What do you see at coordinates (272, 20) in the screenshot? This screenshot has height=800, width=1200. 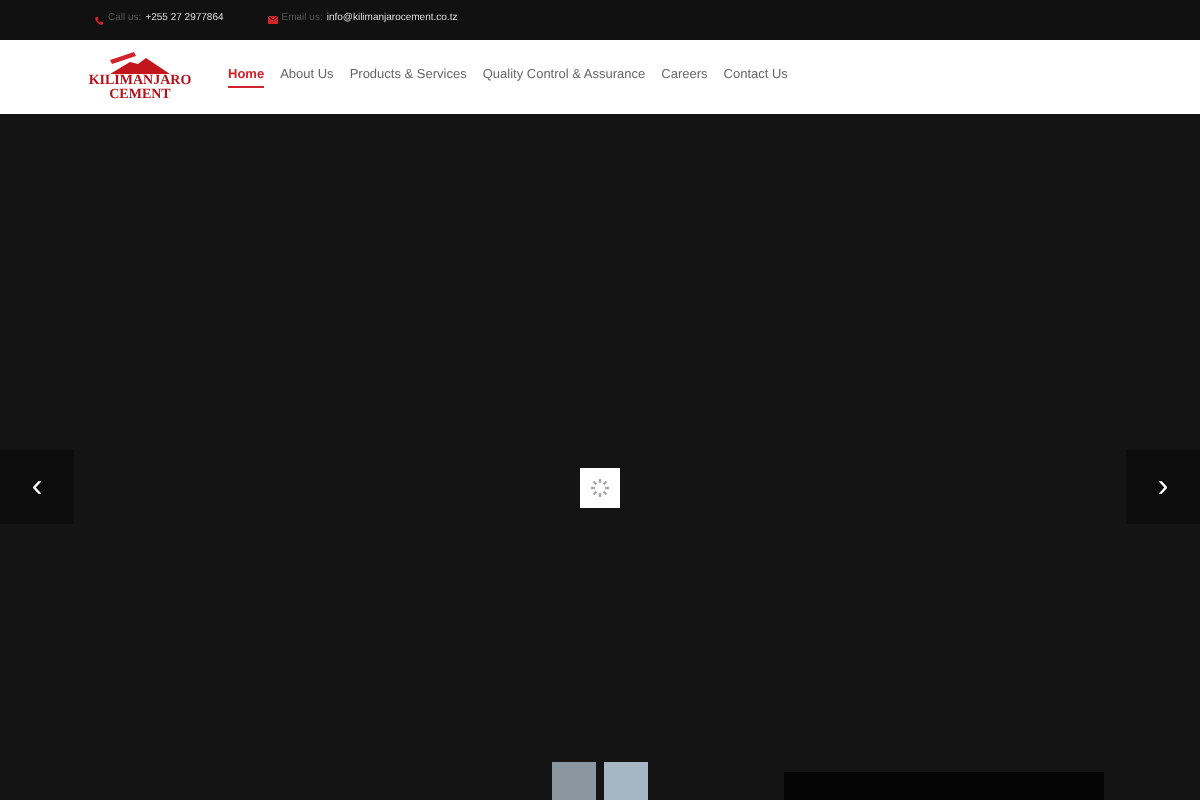 I see `mail-icon` at bounding box center [272, 20].